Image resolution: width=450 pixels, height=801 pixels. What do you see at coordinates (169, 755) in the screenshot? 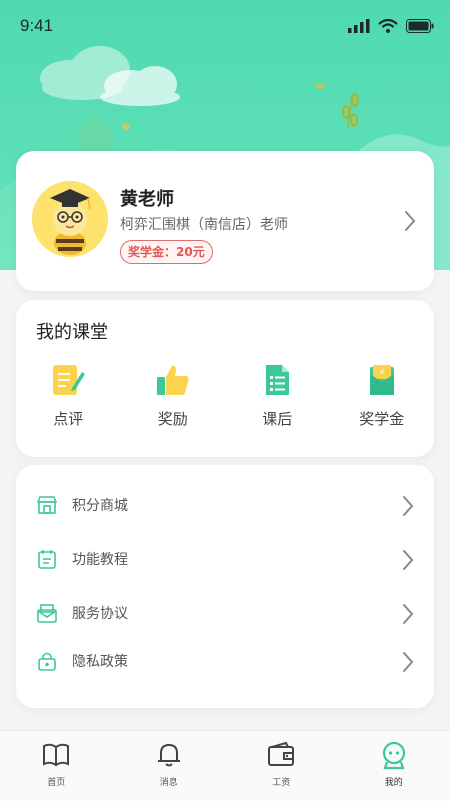
I see `bell-icon` at bounding box center [169, 755].